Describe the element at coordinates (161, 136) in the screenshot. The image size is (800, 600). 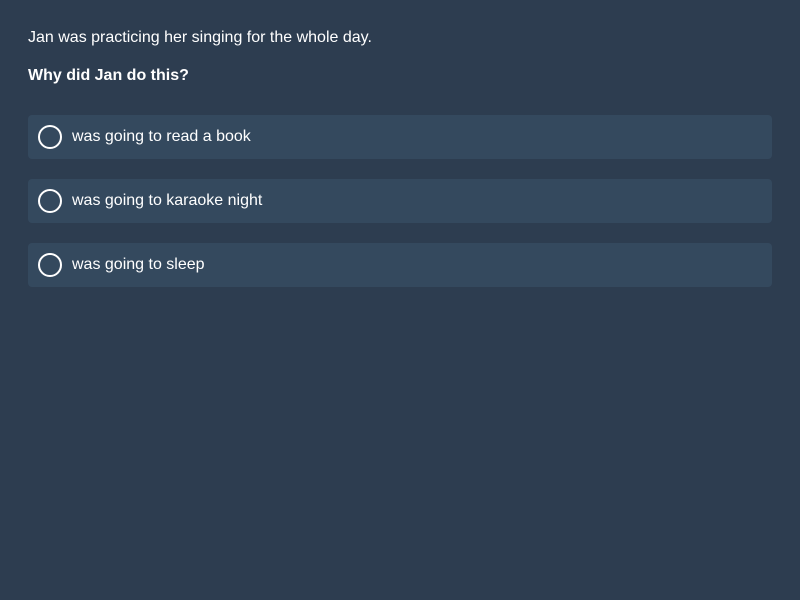
I see `answer-option-label: was going to read a book` at that location.